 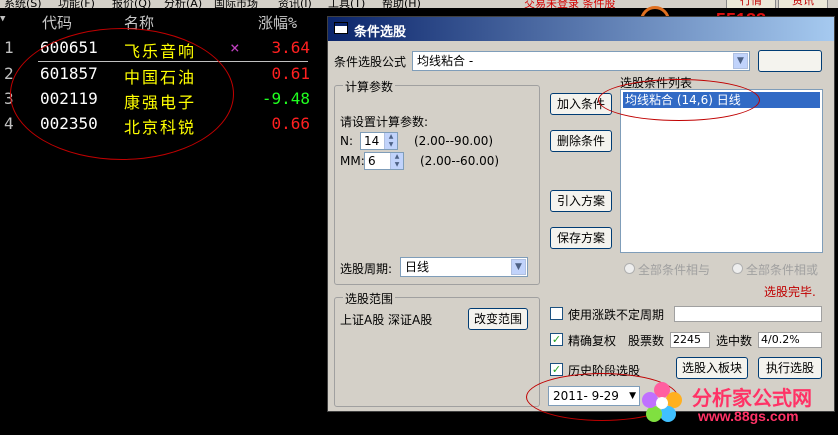 I want to click on news-button: 资讯, so click(x=803, y=4).